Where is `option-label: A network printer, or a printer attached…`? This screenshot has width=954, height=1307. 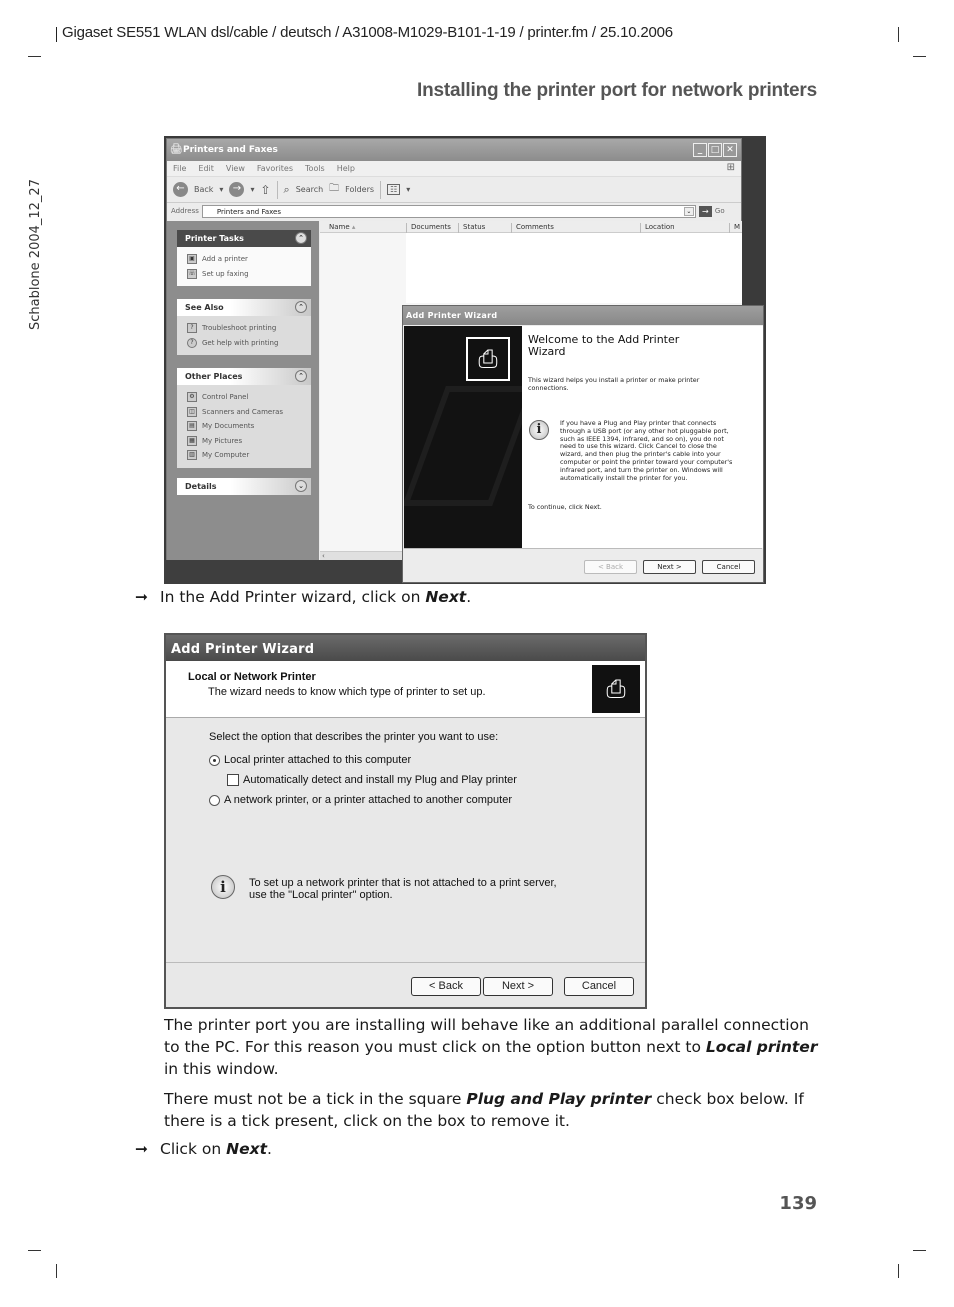 option-label: A network printer, or a printer attached… is located at coordinates (368, 800).